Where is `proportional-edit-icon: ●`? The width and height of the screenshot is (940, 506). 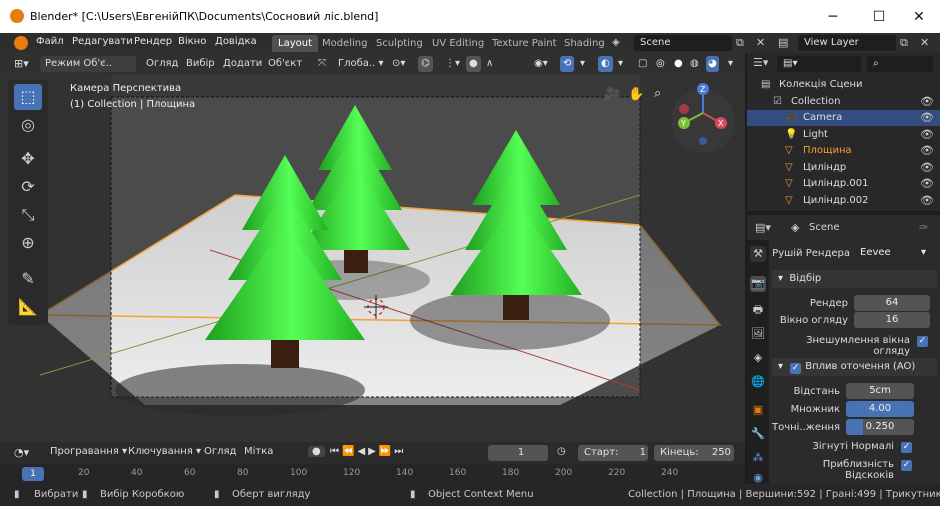 proportional-edit-icon: ● is located at coordinates (473, 64).